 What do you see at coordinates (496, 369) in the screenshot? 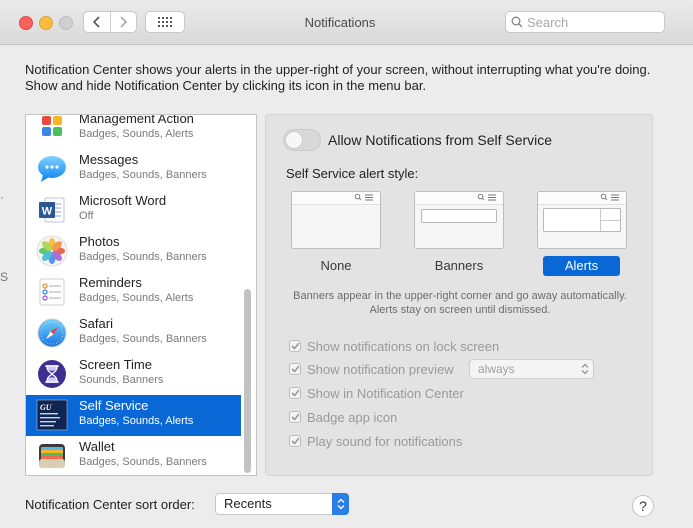
I see `preview-select-value: always` at bounding box center [496, 369].